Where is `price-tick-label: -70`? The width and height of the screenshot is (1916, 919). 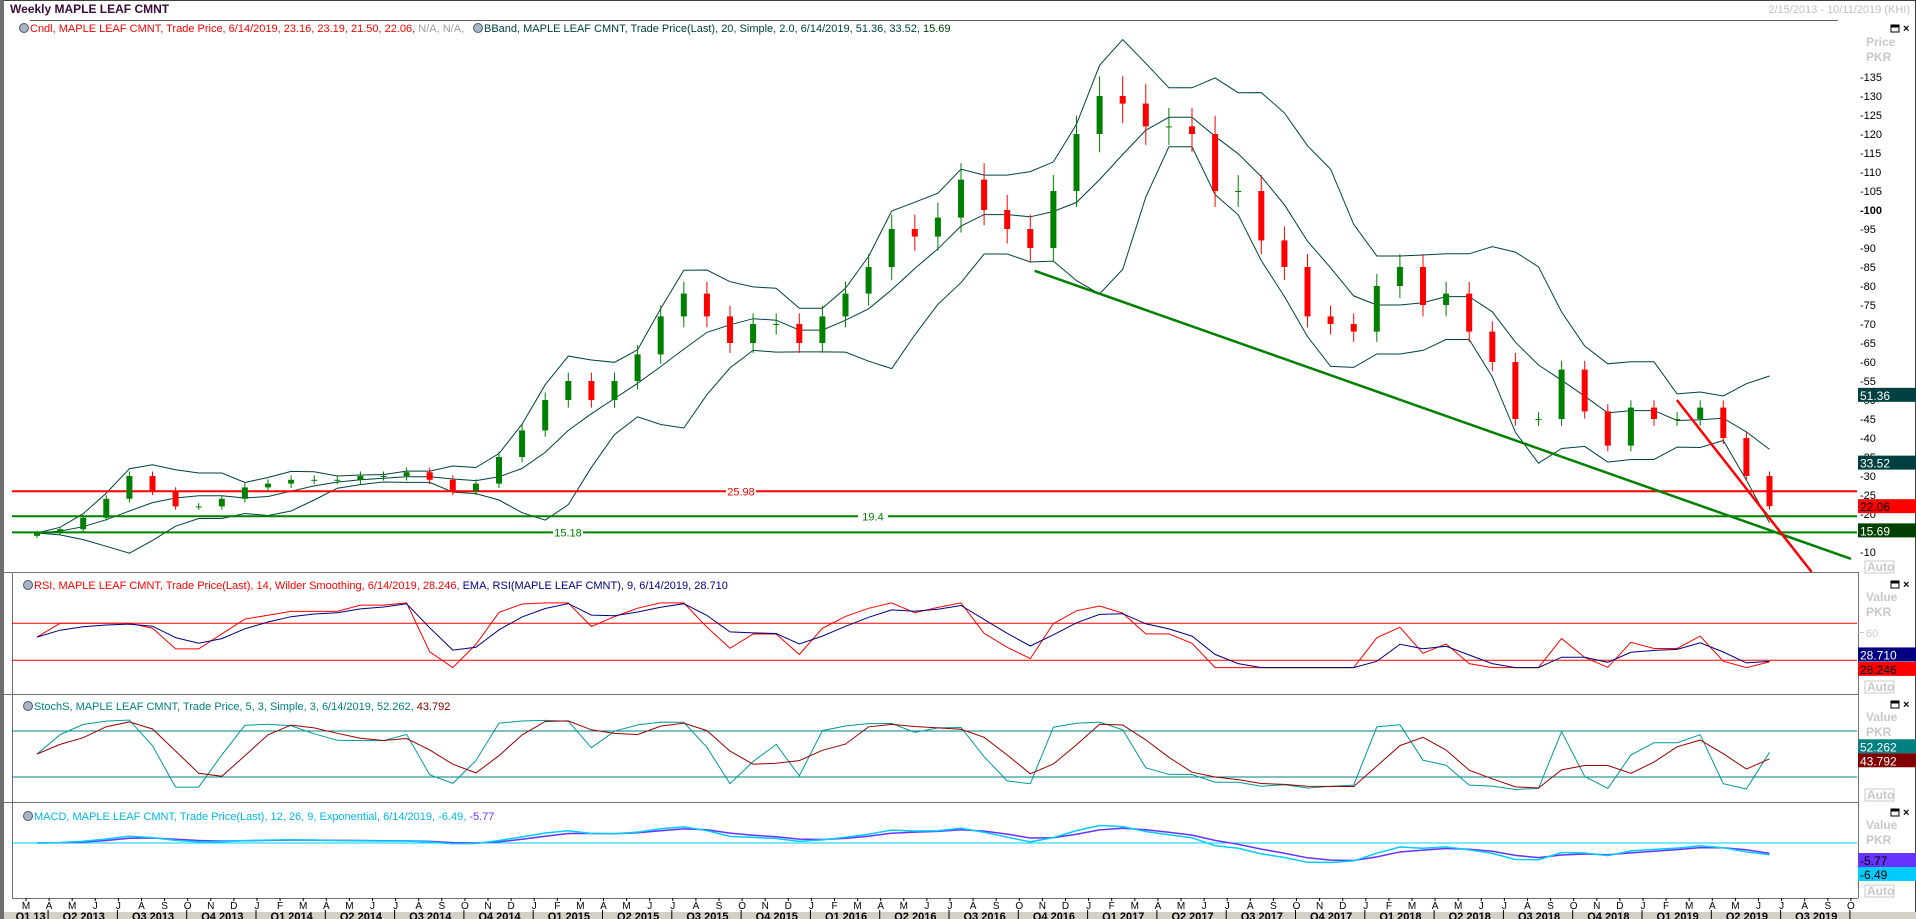
price-tick-label: -70 is located at coordinates (1868, 325).